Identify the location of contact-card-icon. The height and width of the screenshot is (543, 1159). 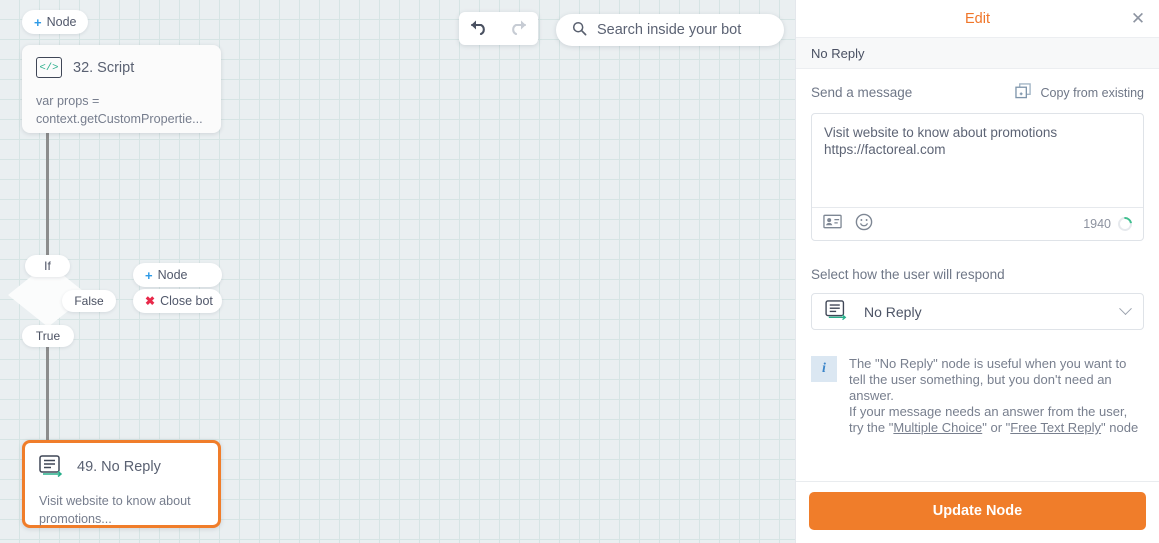
(832, 224).